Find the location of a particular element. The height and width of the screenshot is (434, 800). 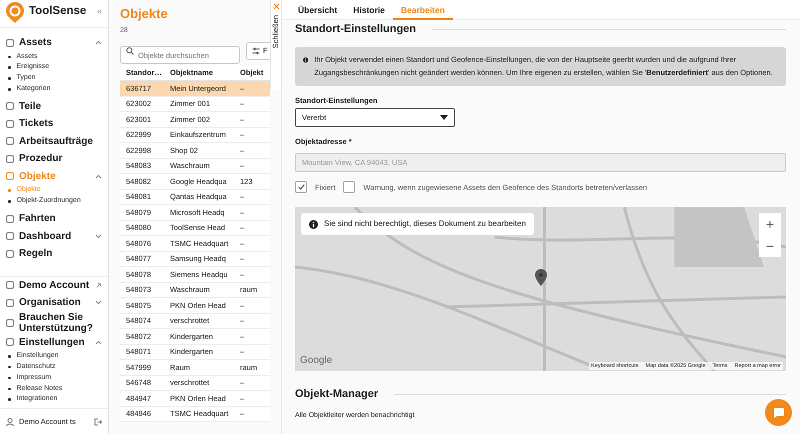

chat-bubble-icon is located at coordinates (778, 412).